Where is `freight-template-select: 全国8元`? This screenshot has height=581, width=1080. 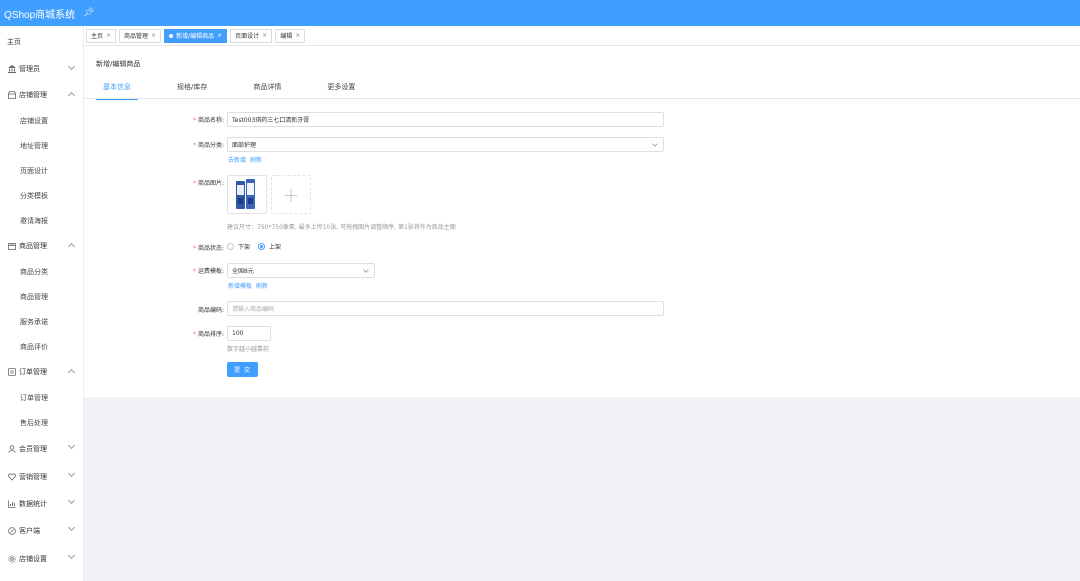
freight-template-select: 全国8元 is located at coordinates (301, 270).